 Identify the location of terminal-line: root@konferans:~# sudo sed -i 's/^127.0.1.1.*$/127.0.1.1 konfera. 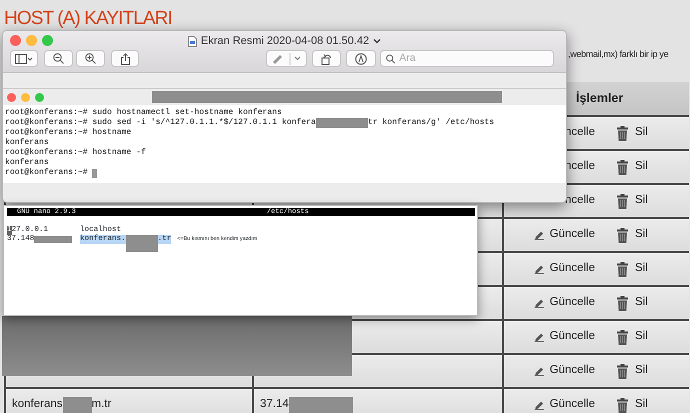
(160, 123).